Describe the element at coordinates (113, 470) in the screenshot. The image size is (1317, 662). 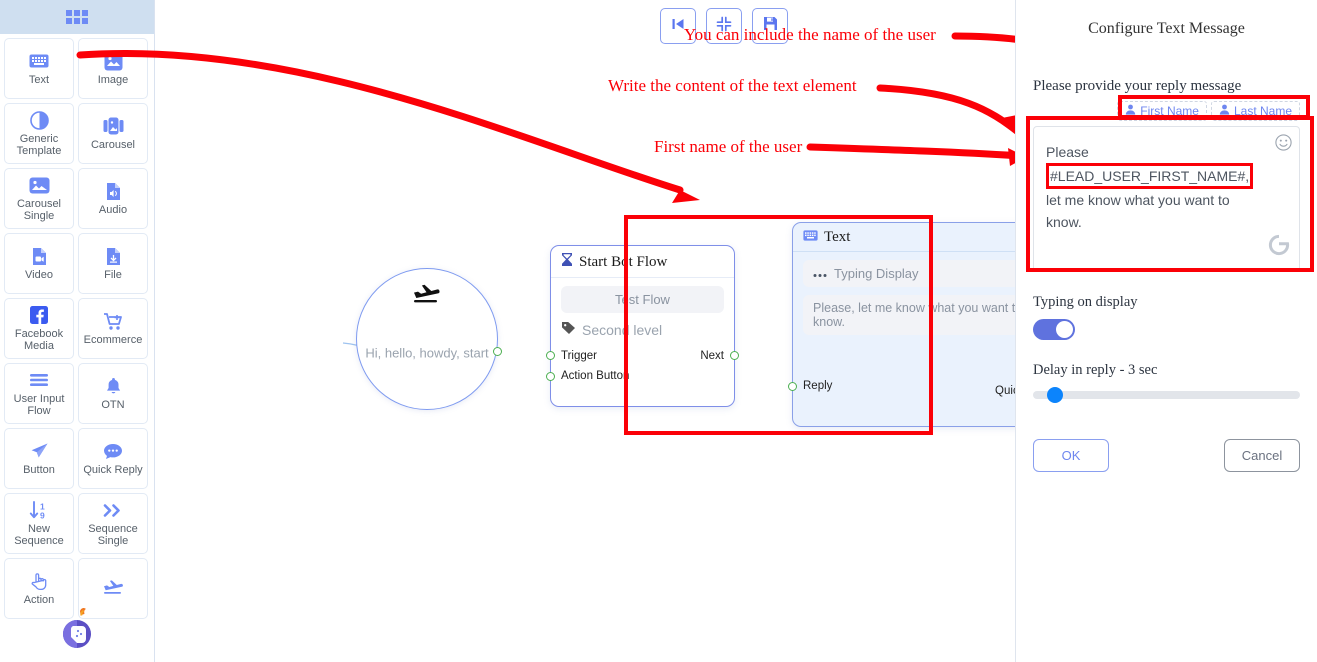
I see `palette-item-label: Quick Reply` at that location.